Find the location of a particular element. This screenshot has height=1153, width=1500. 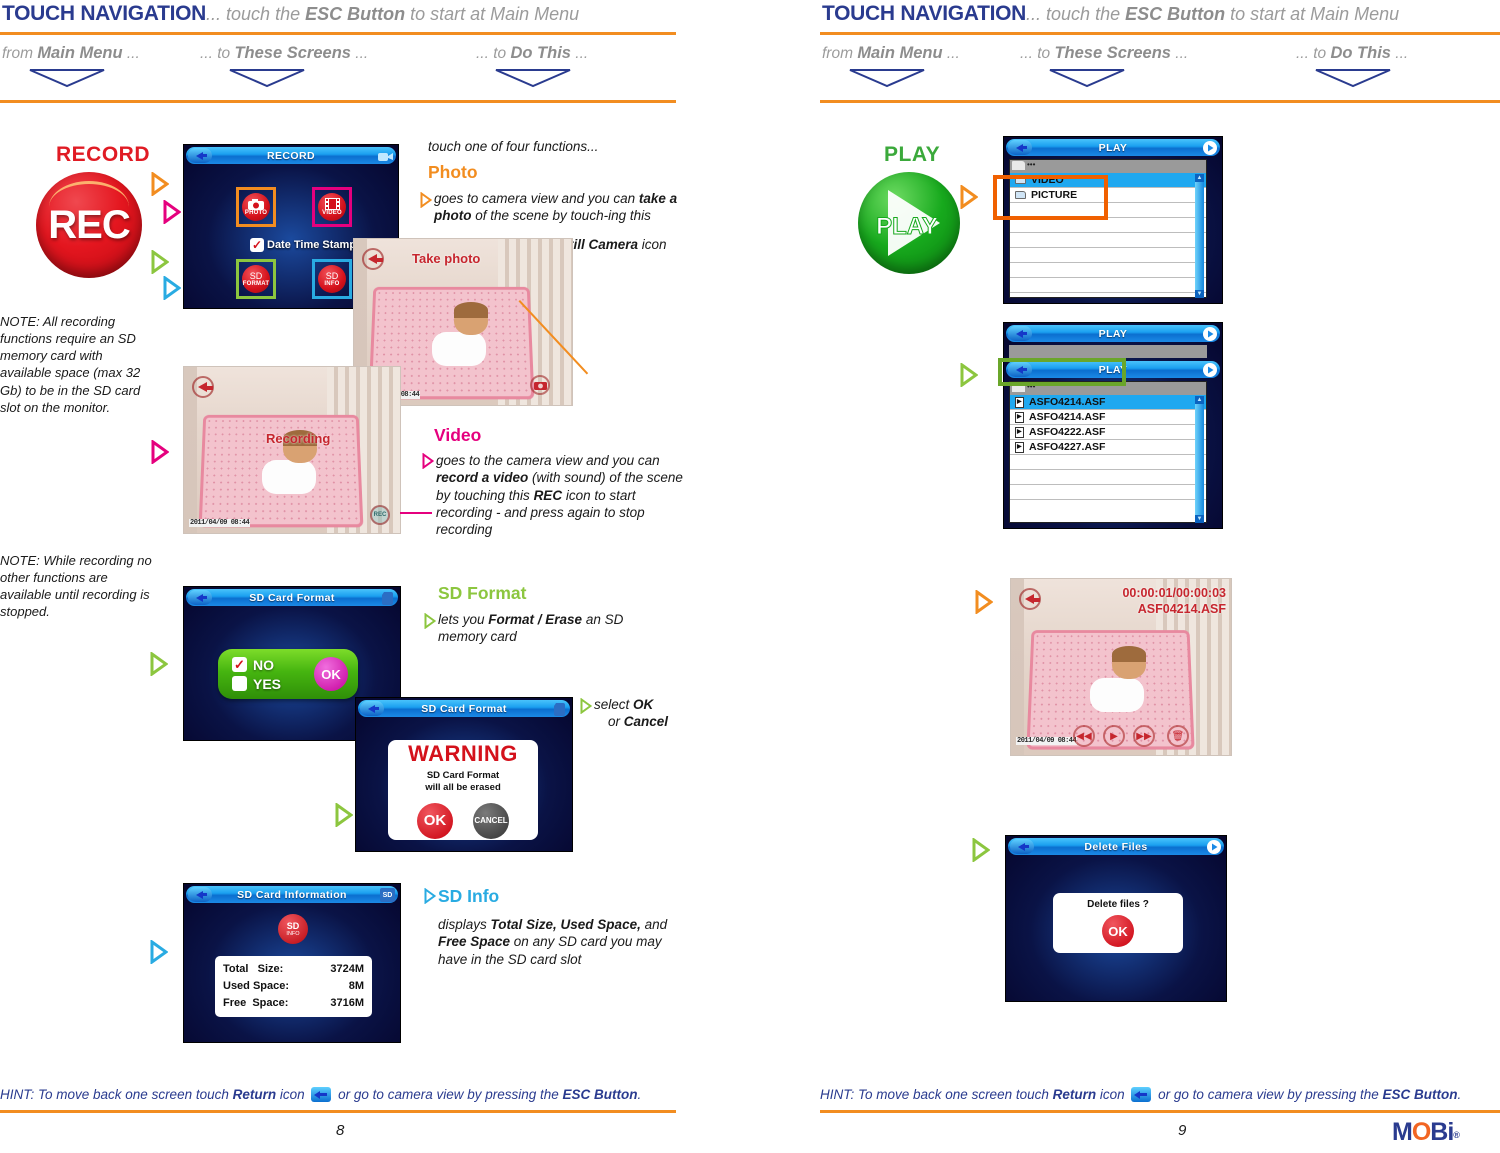

delete-ok-button: OK is located at coordinates (1118, 931).